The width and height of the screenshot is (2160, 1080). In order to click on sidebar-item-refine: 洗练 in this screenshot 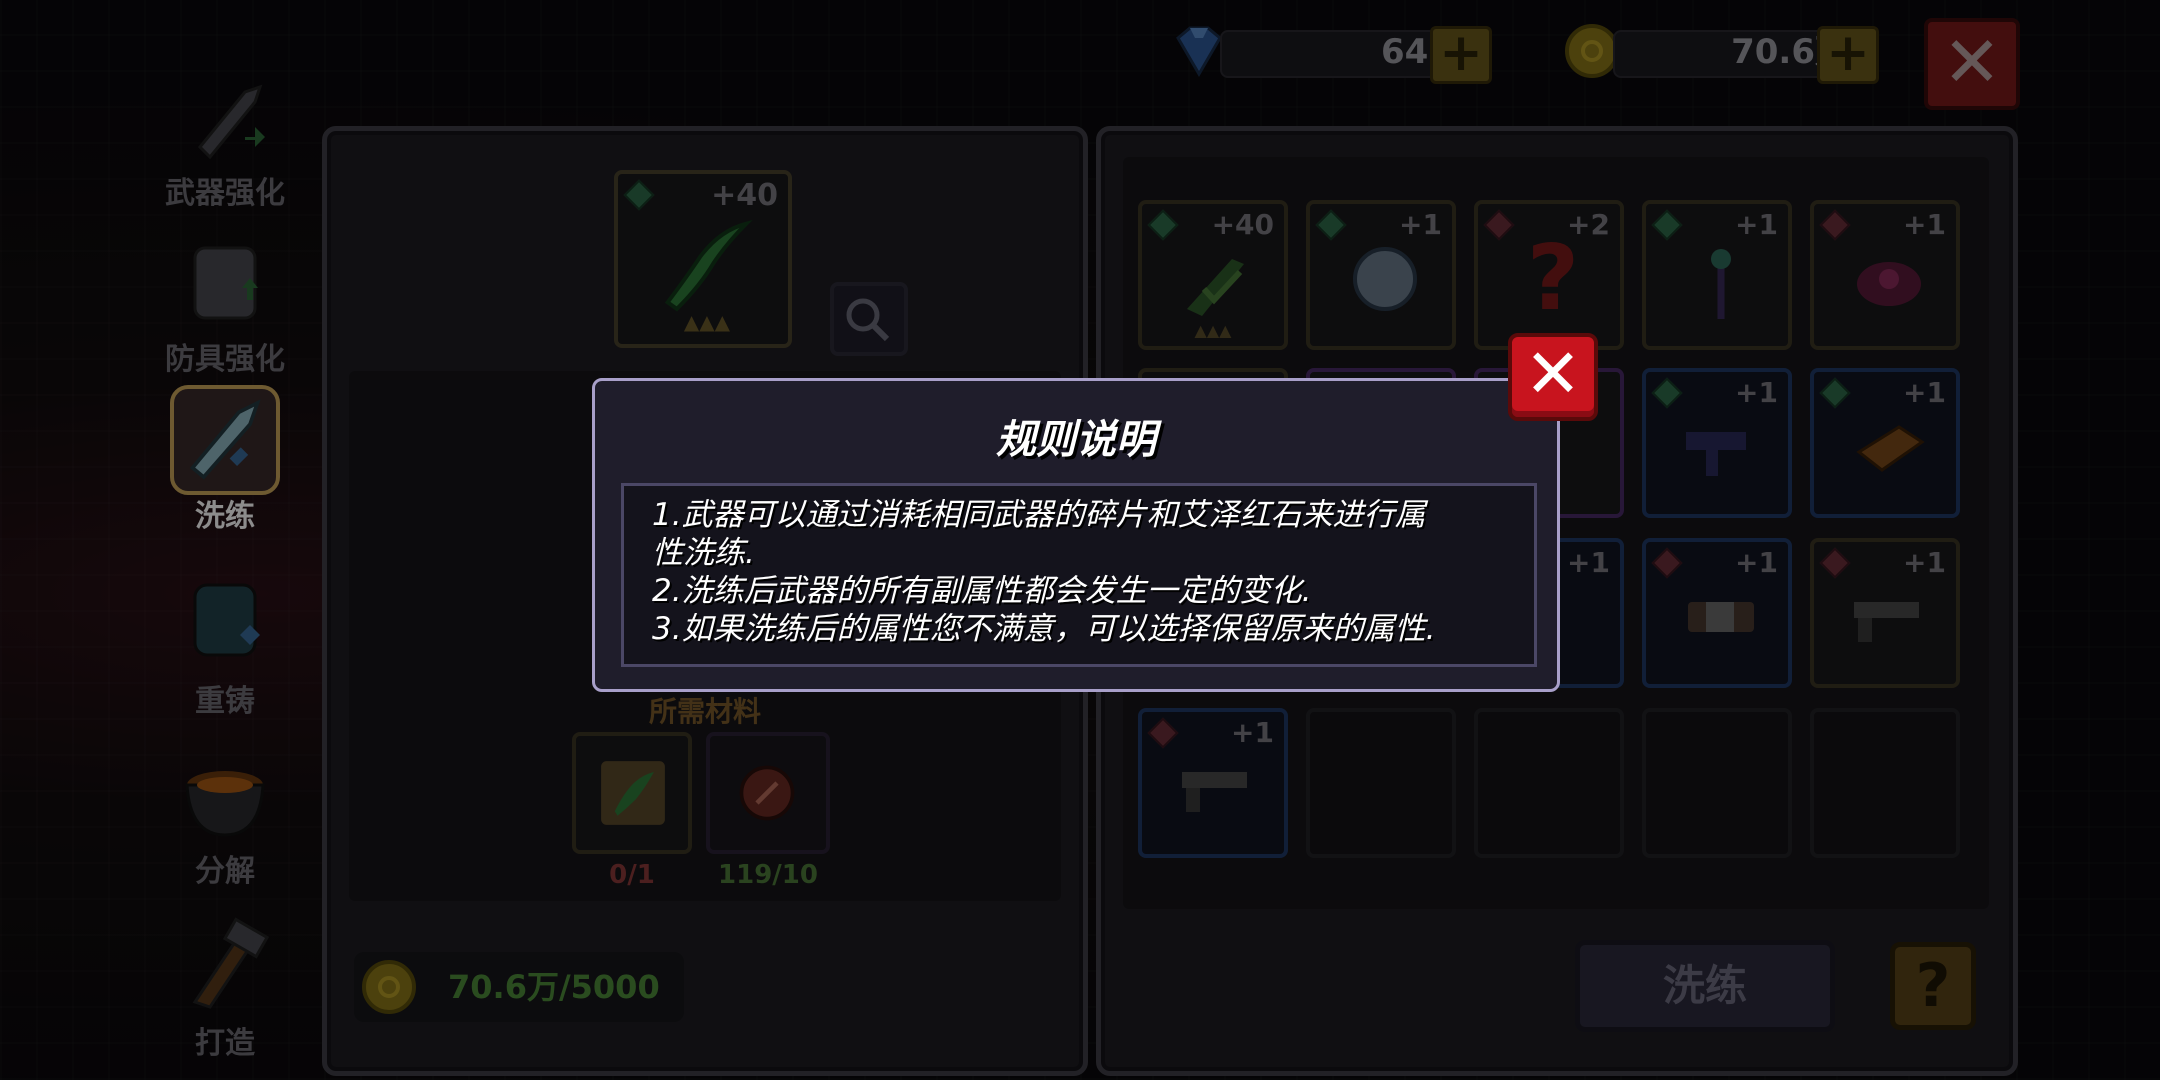, I will do `click(225, 460)`.